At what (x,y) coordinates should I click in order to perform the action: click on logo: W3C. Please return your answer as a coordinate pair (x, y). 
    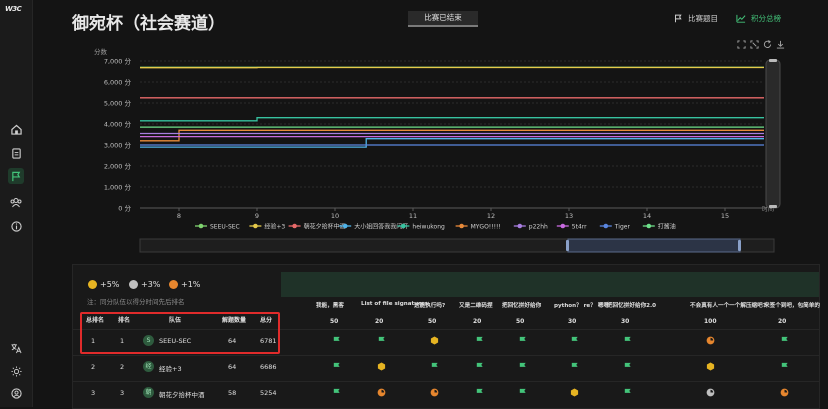
    Looking at the image, I should click on (13, 9).